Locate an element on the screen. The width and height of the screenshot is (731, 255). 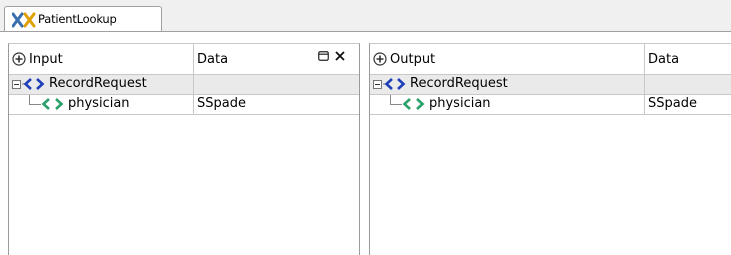
tab-label: PatientLookup is located at coordinates (77, 19).